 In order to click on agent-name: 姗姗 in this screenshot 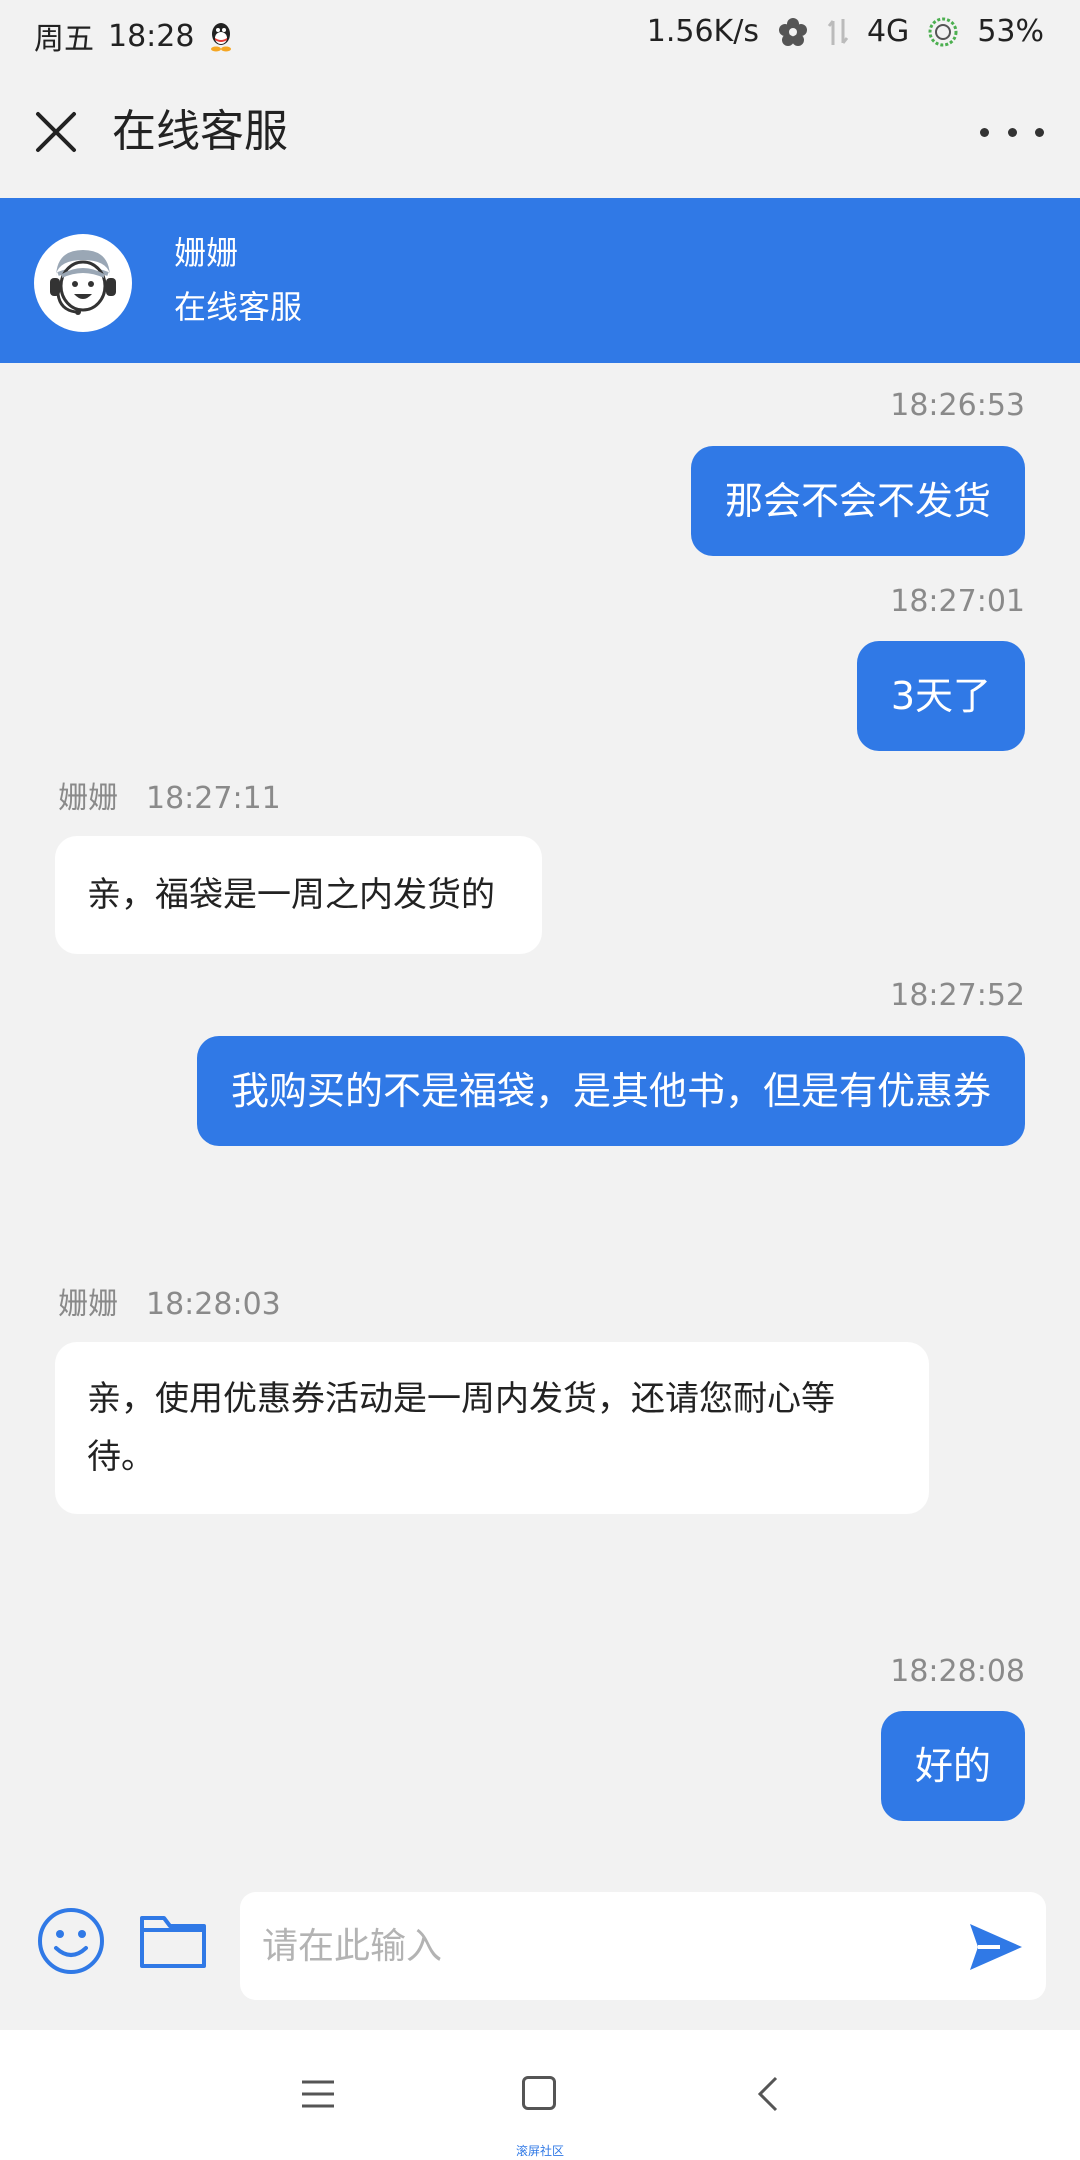, I will do `click(206, 253)`.